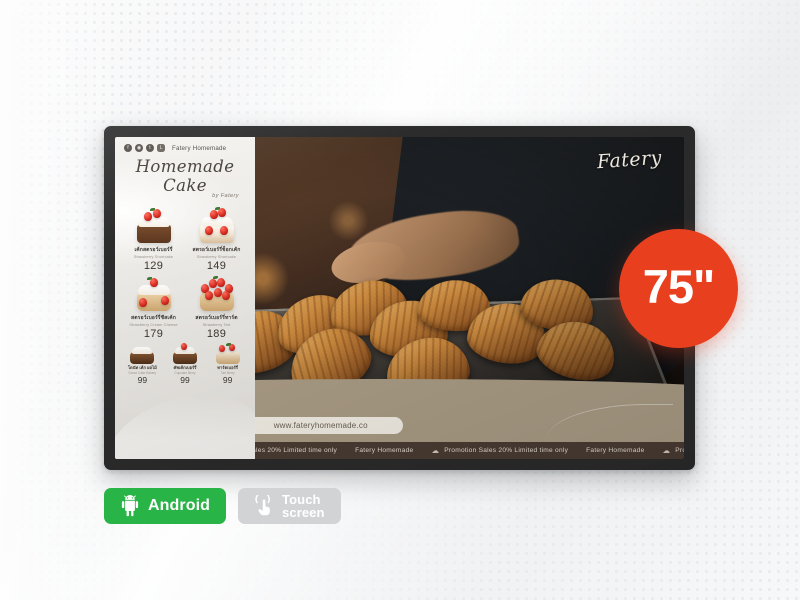 This screenshot has width=800, height=600. Describe the element at coordinates (264, 506) in the screenshot. I see `touch-hand-icon` at that location.